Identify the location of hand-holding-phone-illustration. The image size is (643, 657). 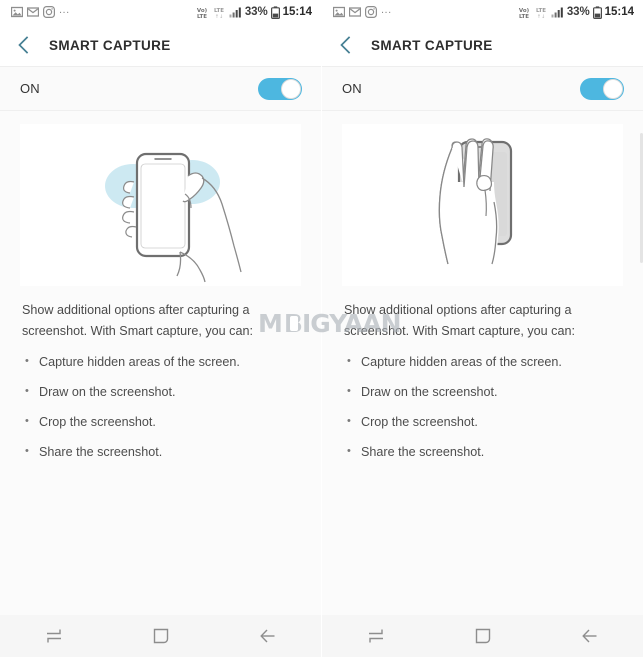
(173, 217).